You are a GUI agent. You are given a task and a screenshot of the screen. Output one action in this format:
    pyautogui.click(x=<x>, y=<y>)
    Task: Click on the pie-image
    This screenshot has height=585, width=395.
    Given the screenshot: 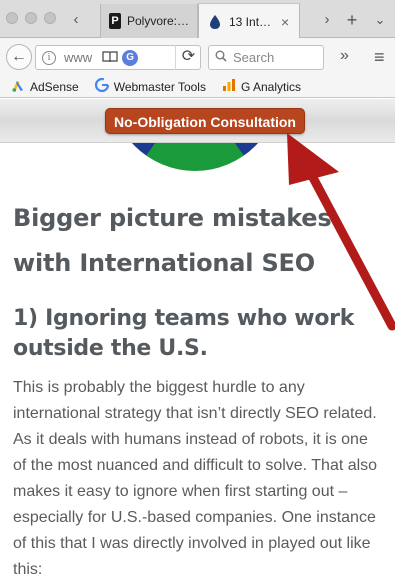 What is the action you would take?
    pyautogui.click(x=195, y=157)
    